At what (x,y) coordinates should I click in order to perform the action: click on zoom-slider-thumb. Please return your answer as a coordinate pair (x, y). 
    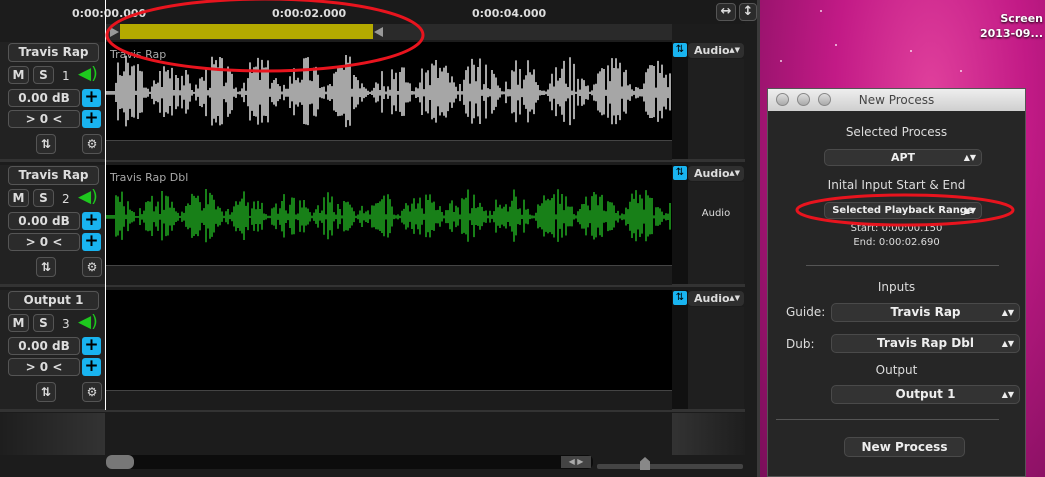
    Looking at the image, I should click on (645, 463).